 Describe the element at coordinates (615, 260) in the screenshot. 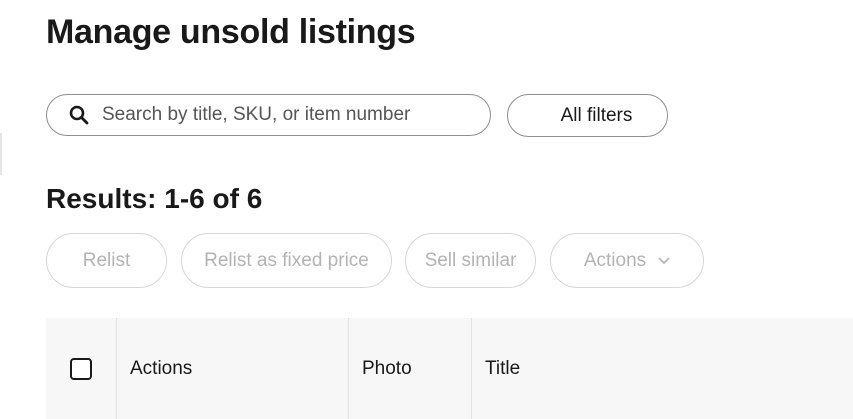

I see `actions-dropdown-label: Actions` at that location.